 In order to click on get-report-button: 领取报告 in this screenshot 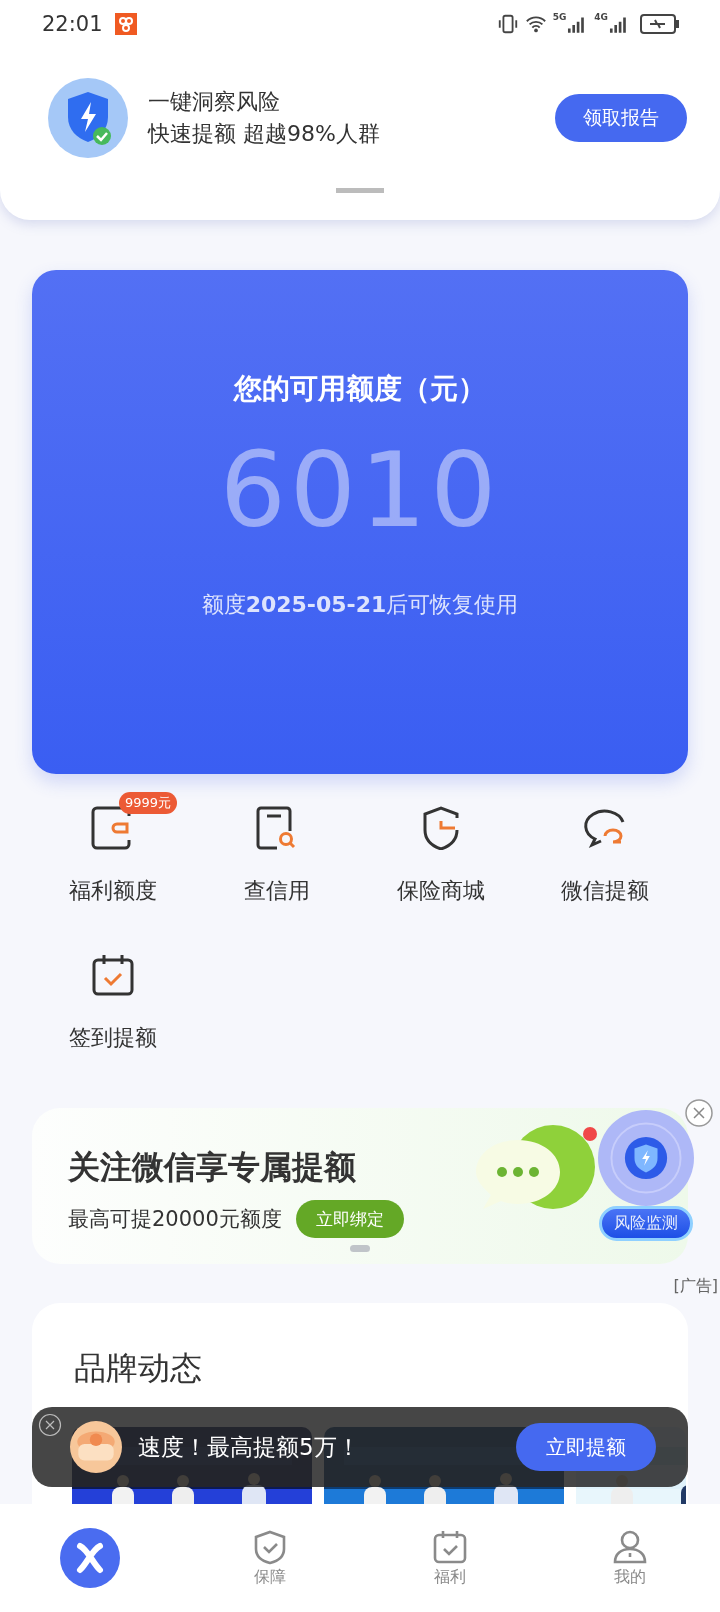, I will do `click(621, 118)`.